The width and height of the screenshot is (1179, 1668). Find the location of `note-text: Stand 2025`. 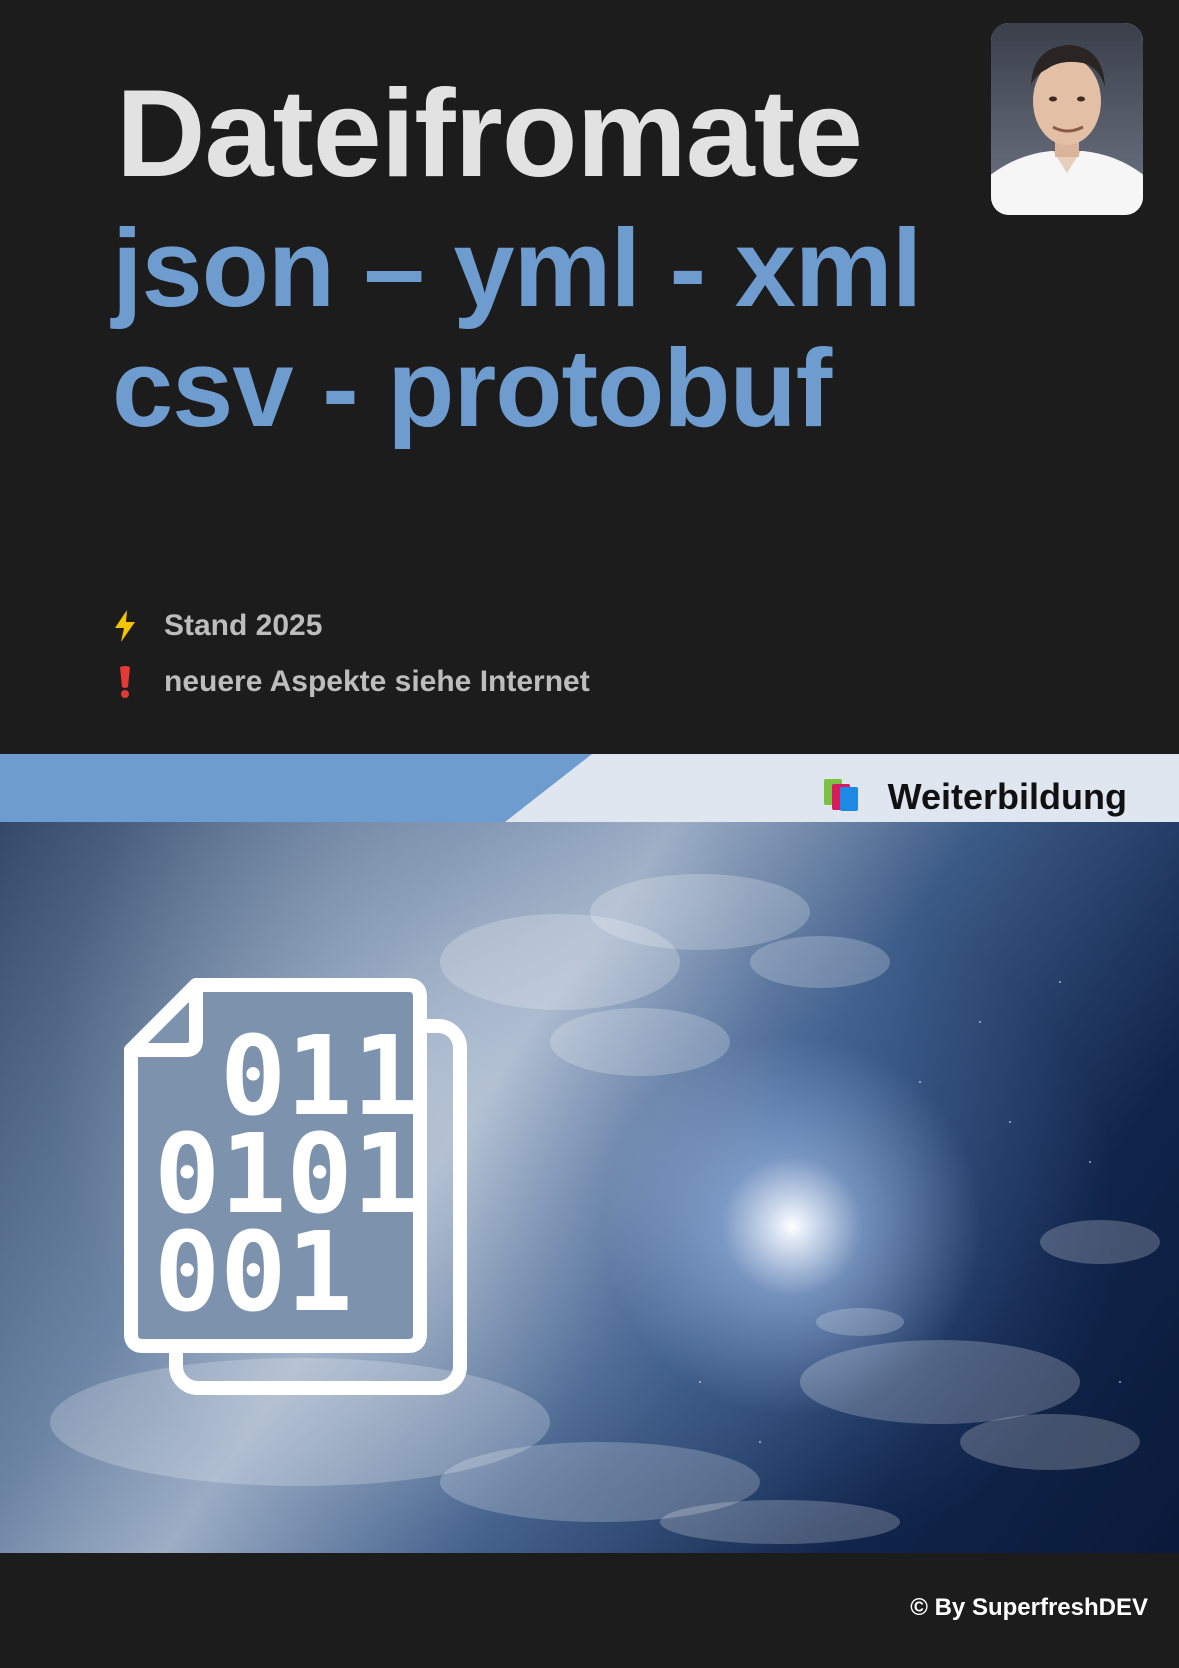

note-text: Stand 2025 is located at coordinates (243, 625).